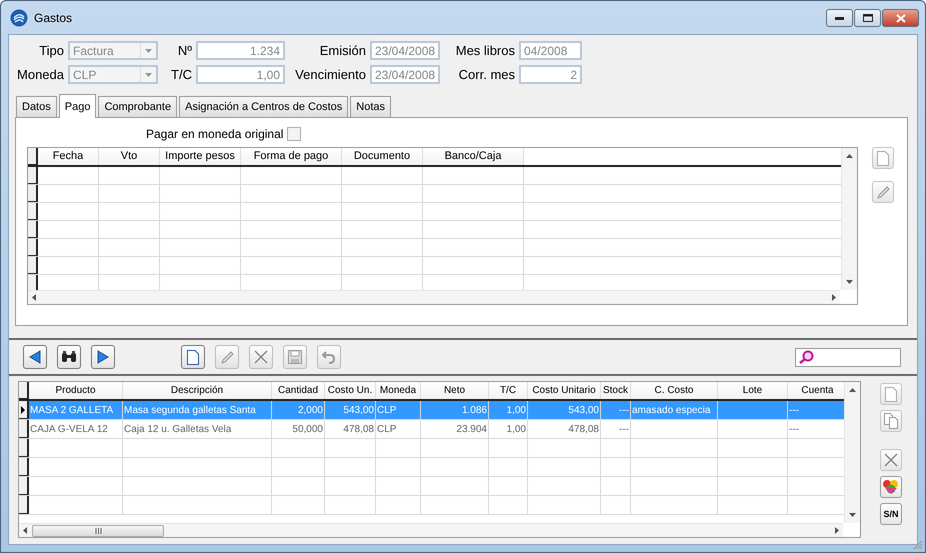 This screenshot has width=926, height=553. What do you see at coordinates (342, 50) in the screenshot?
I see `field-label: Emisión` at bounding box center [342, 50].